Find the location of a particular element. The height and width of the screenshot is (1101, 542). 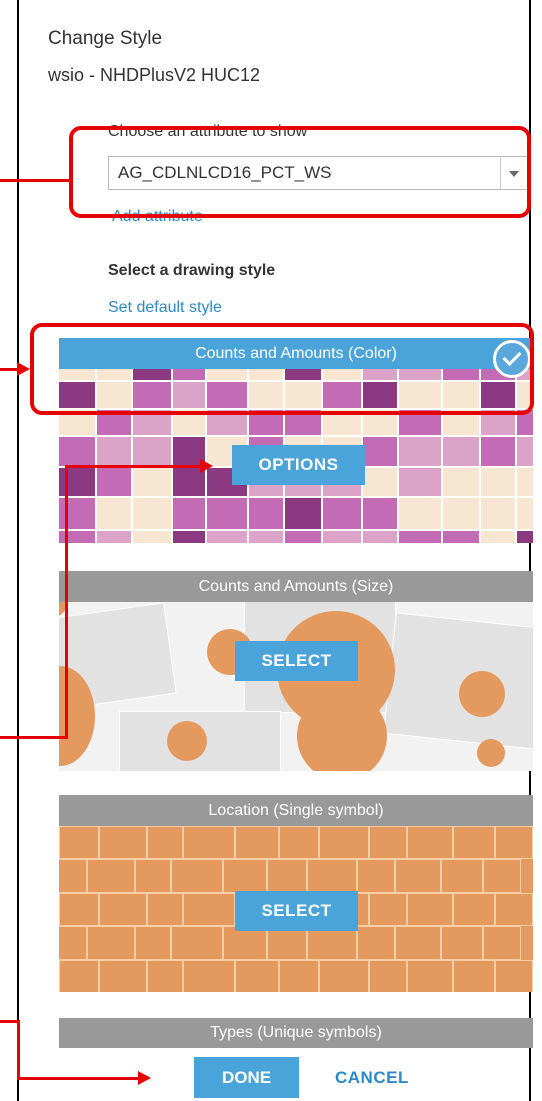

set-default-style-link: Set default style is located at coordinates (165, 308).